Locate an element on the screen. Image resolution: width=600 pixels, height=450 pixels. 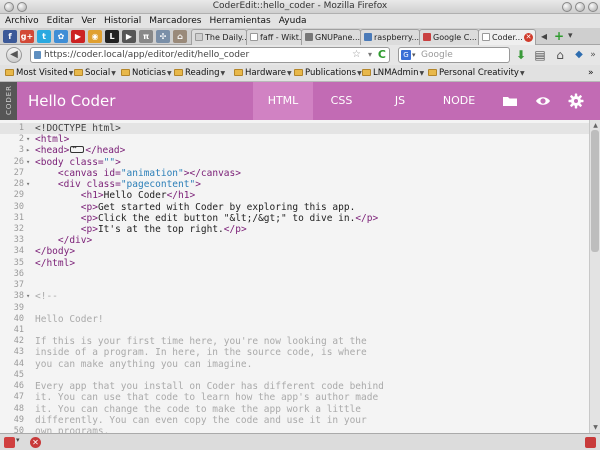
code-line: 2 ▾ <html> is located at coordinates (294, 139).